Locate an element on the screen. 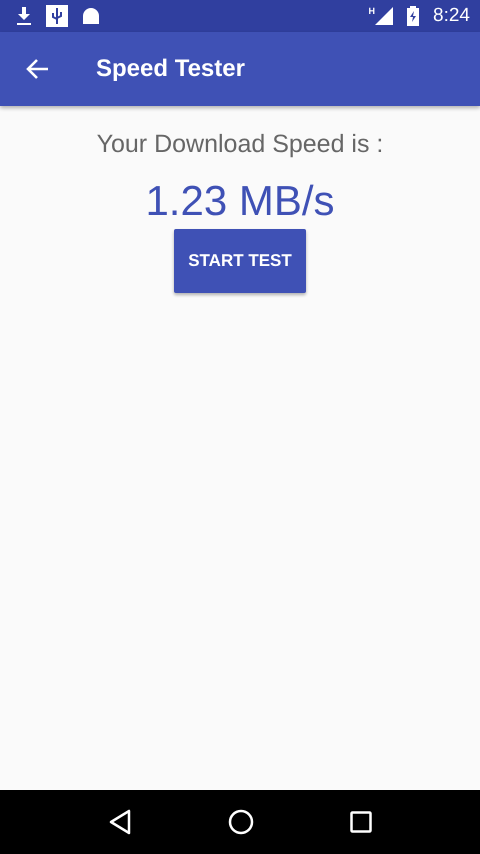 This screenshot has width=480, height=854. recents-nav-button is located at coordinates (361, 822).